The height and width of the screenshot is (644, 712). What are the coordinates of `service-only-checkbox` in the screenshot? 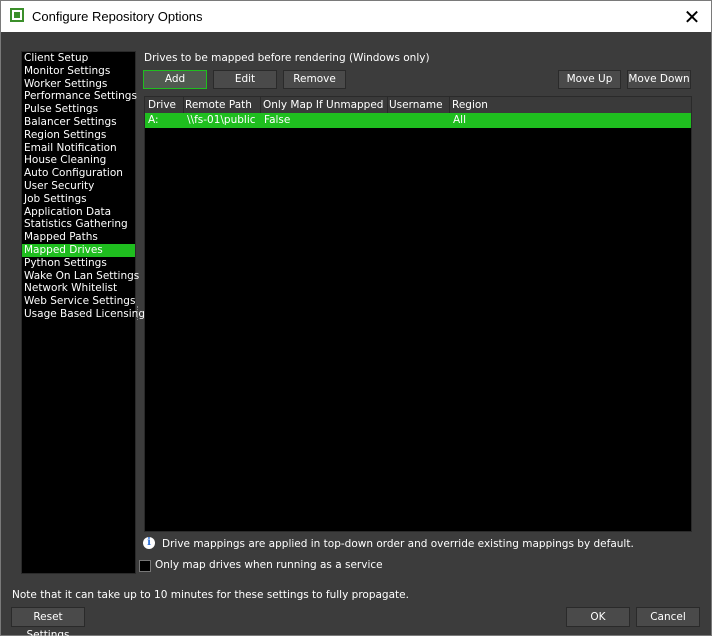 It's located at (145, 566).